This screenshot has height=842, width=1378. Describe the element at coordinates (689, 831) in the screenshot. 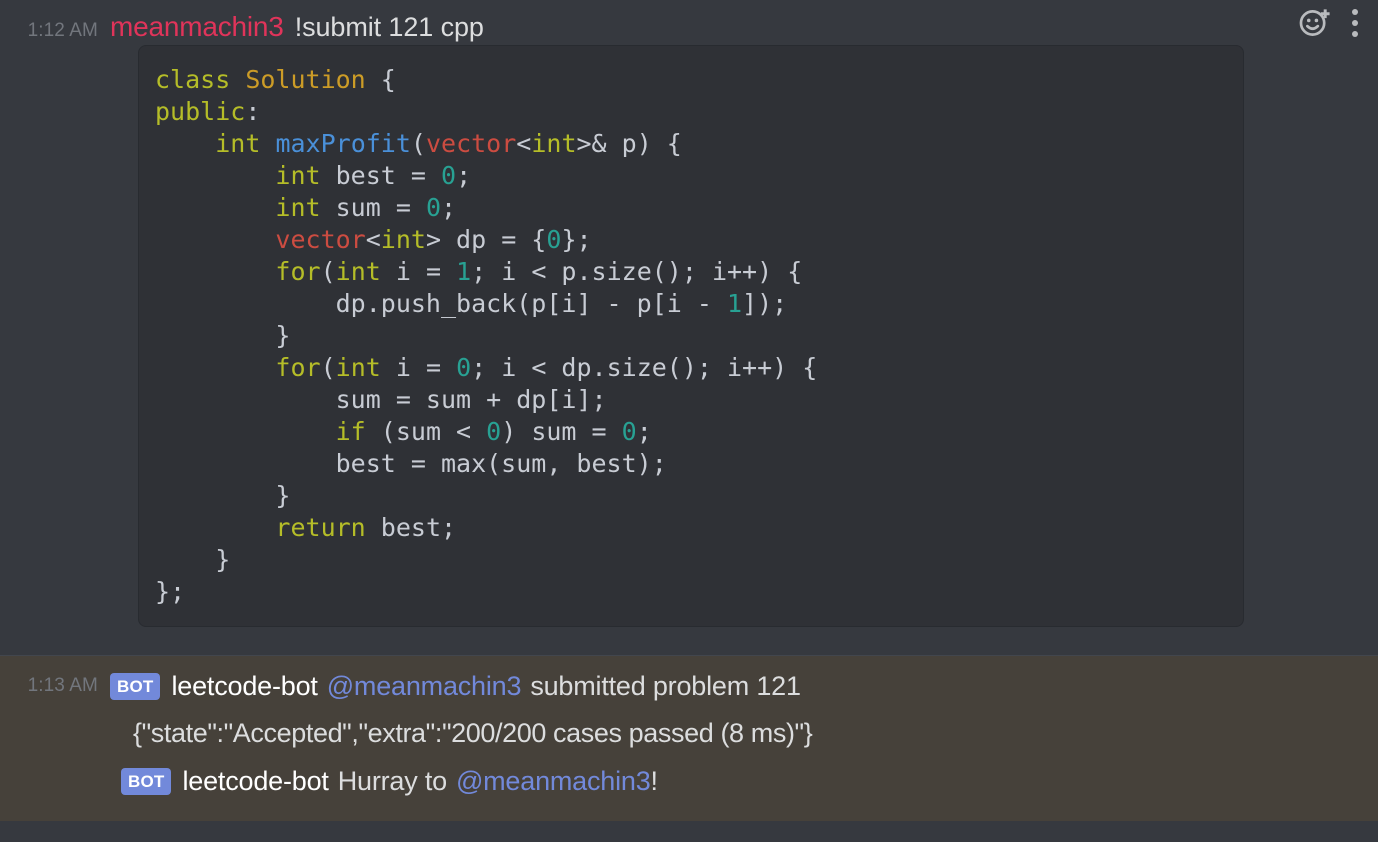

I see `chat-bottom-area` at that location.